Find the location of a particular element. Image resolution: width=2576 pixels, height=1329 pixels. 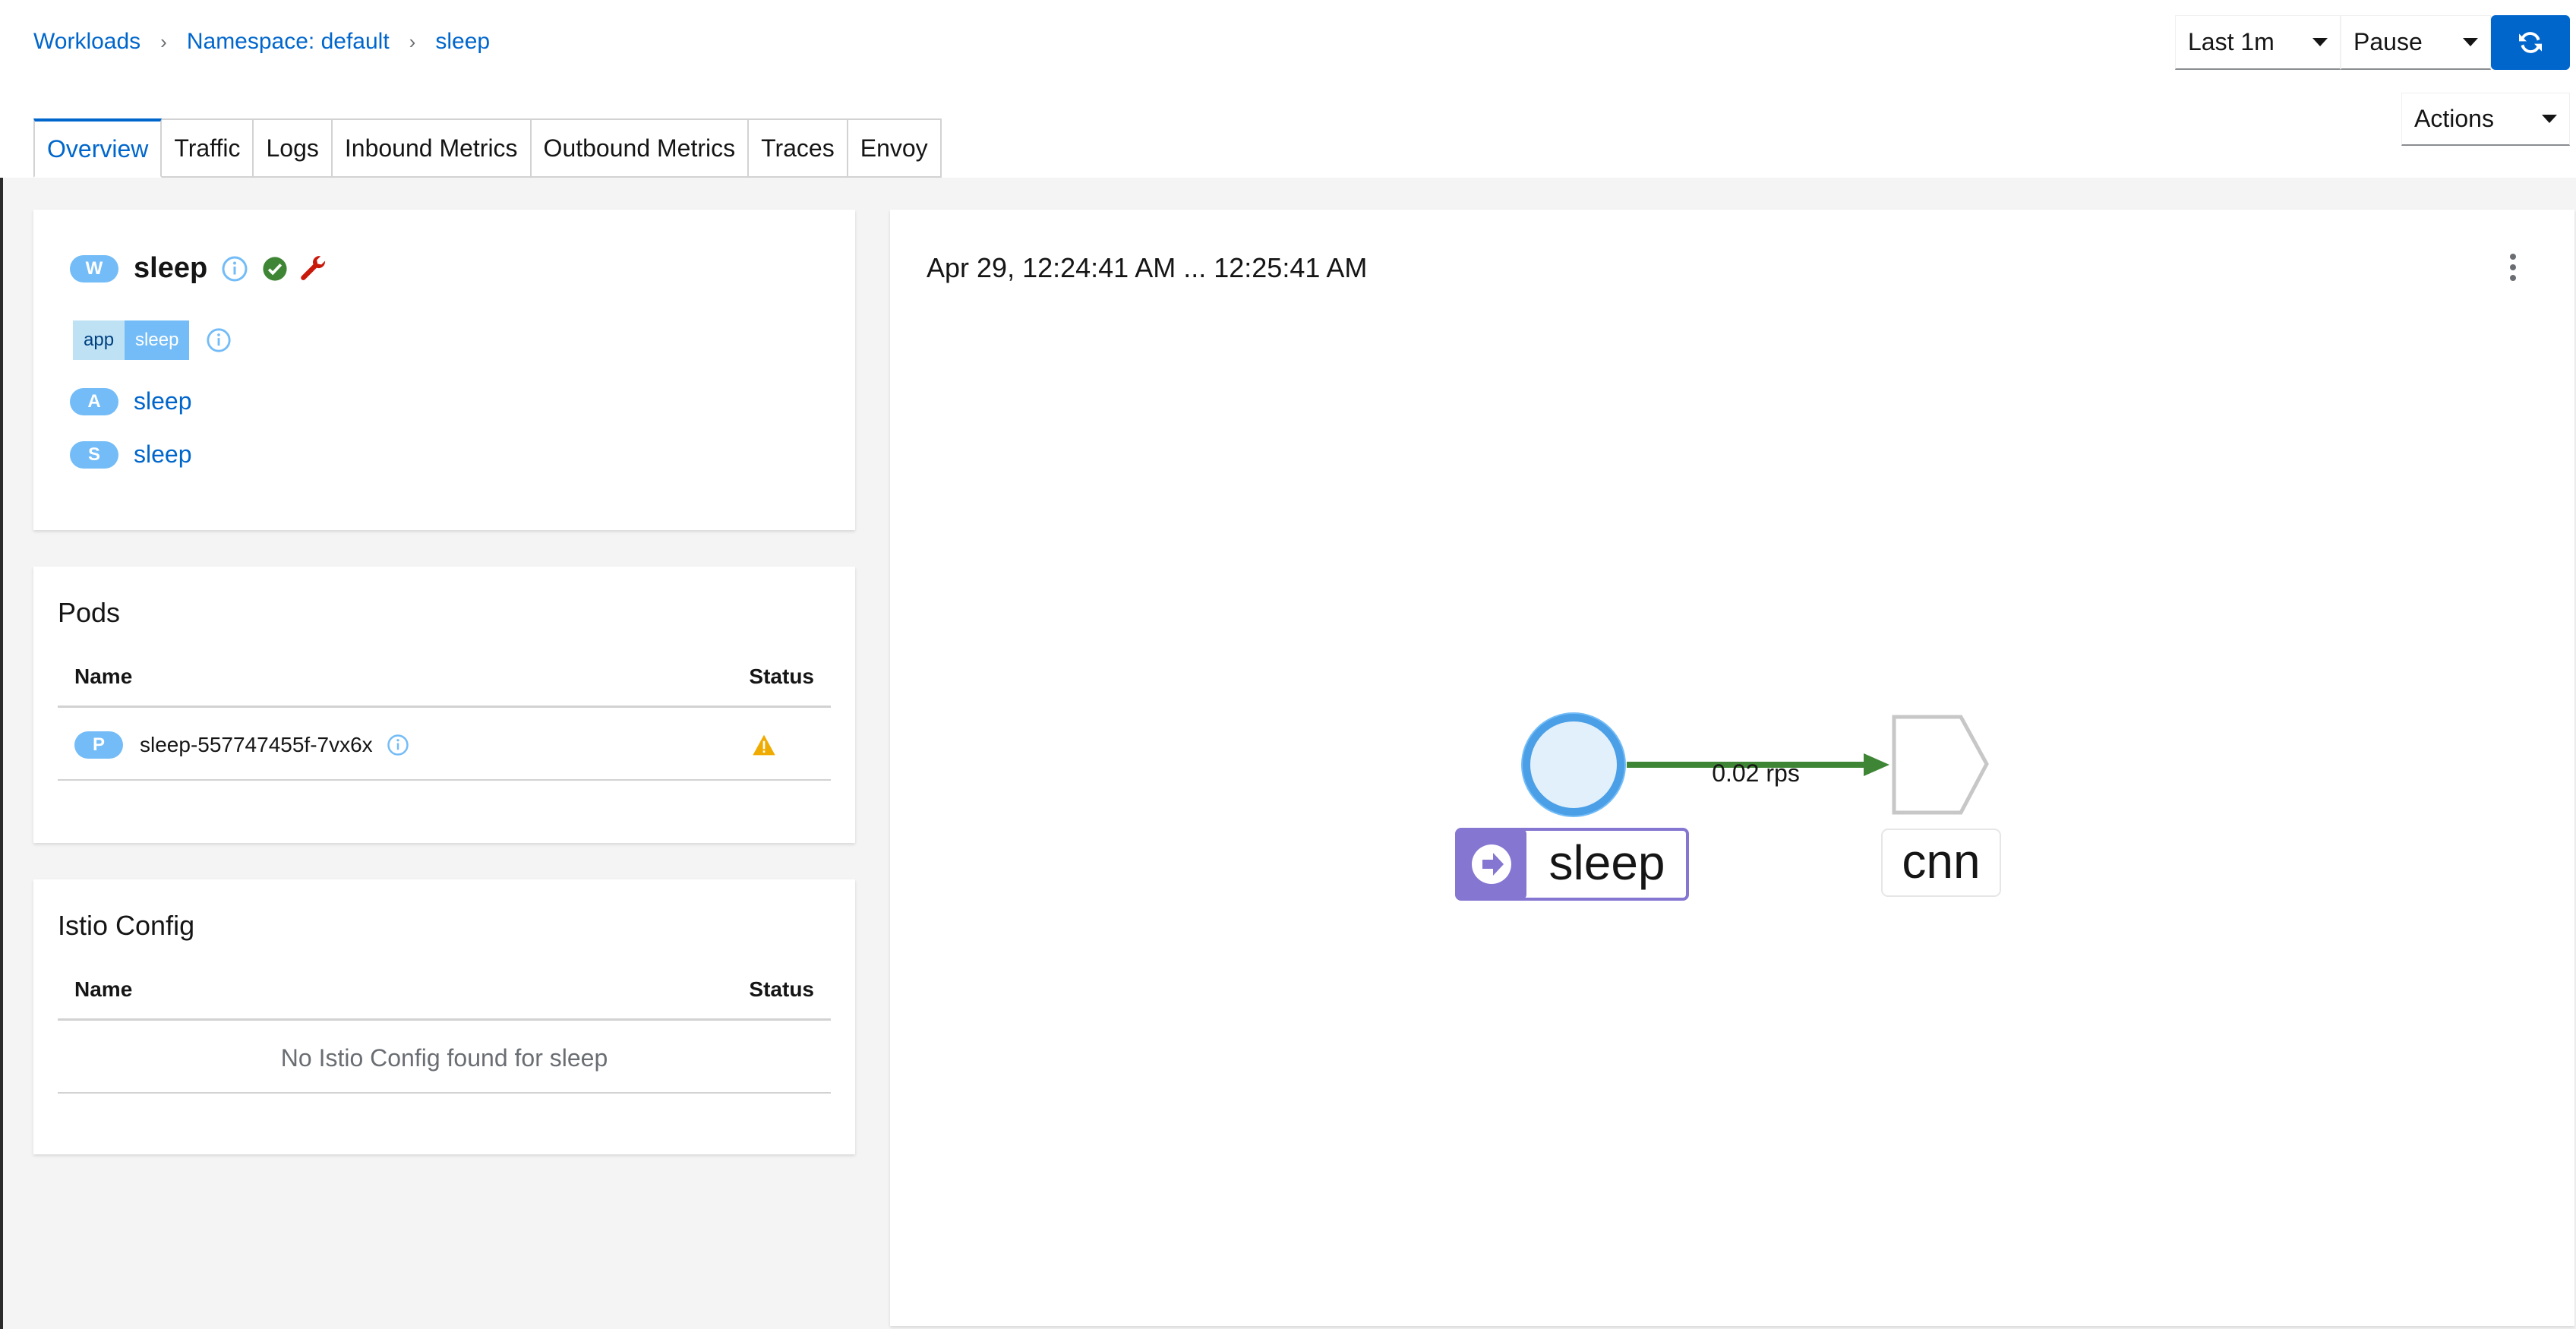

workload-title-row: W sleep is located at coordinates (199, 268).